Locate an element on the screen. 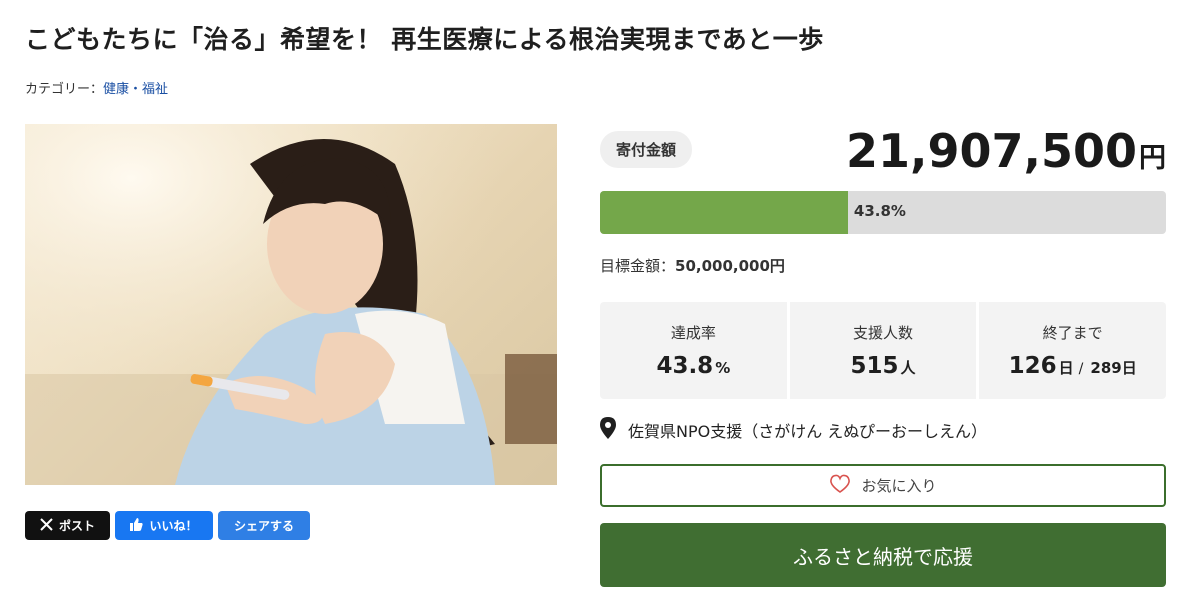 This screenshot has height=601, width=1200. category-label: カテゴリー： is located at coordinates (64, 89).